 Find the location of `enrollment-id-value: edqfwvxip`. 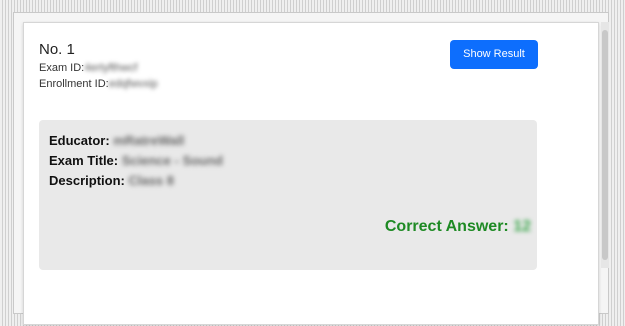

enrollment-id-value: edqfwvxip is located at coordinates (133, 84).